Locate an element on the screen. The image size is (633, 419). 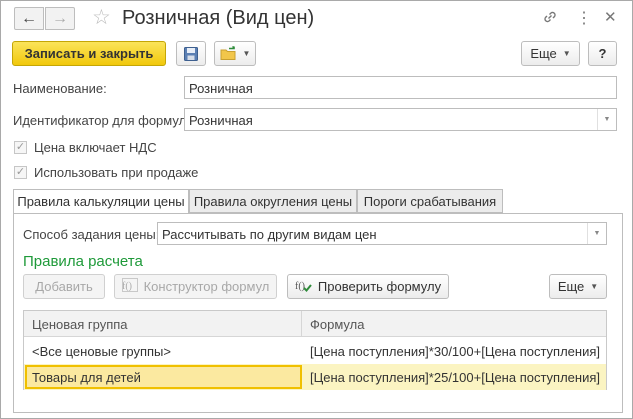
tab-thresholds: Пороги срабатывания is located at coordinates (430, 201).